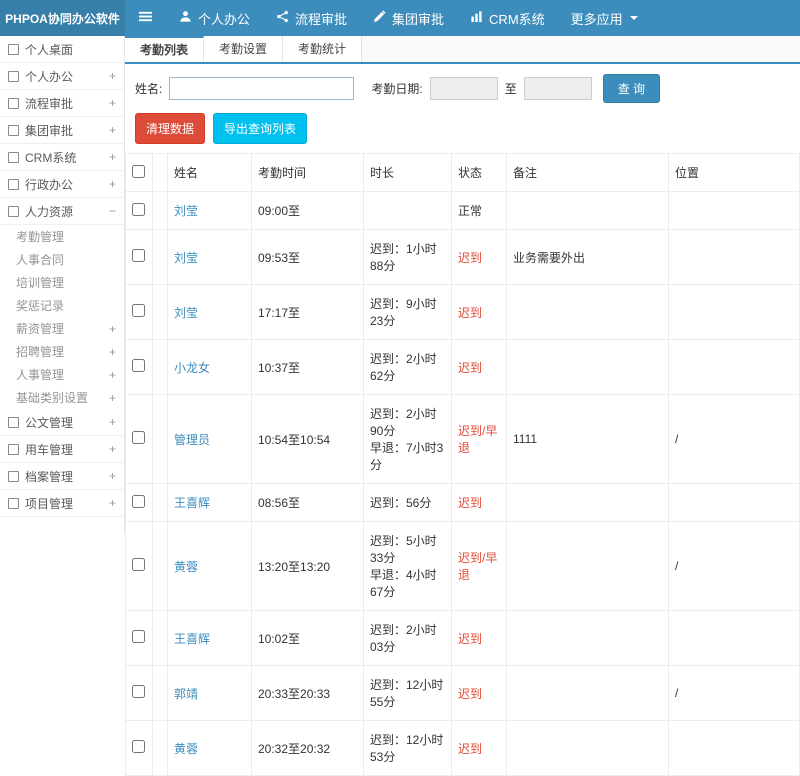 The width and height of the screenshot is (800, 776). Describe the element at coordinates (407, 210) in the screenshot. I see `duration-cell` at that location.